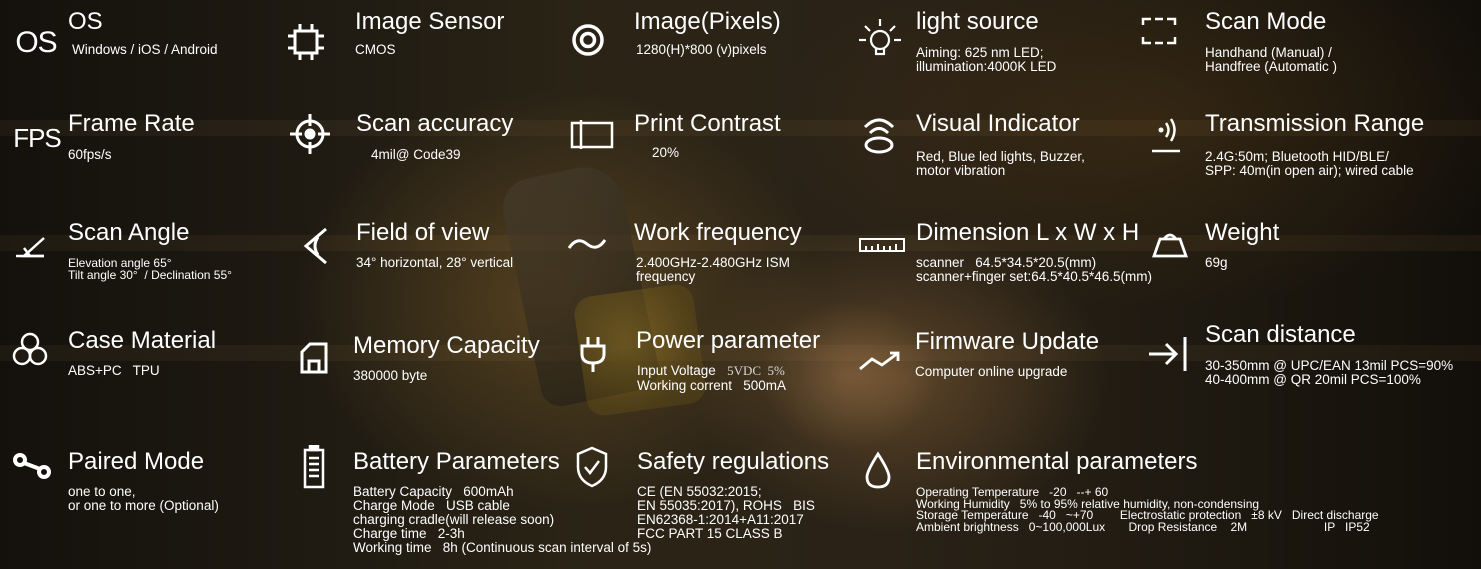 This screenshot has height=569, width=1481. Describe the element at coordinates (456, 461) in the screenshot. I see `battery-parameters-title: Battery Parameters` at that location.